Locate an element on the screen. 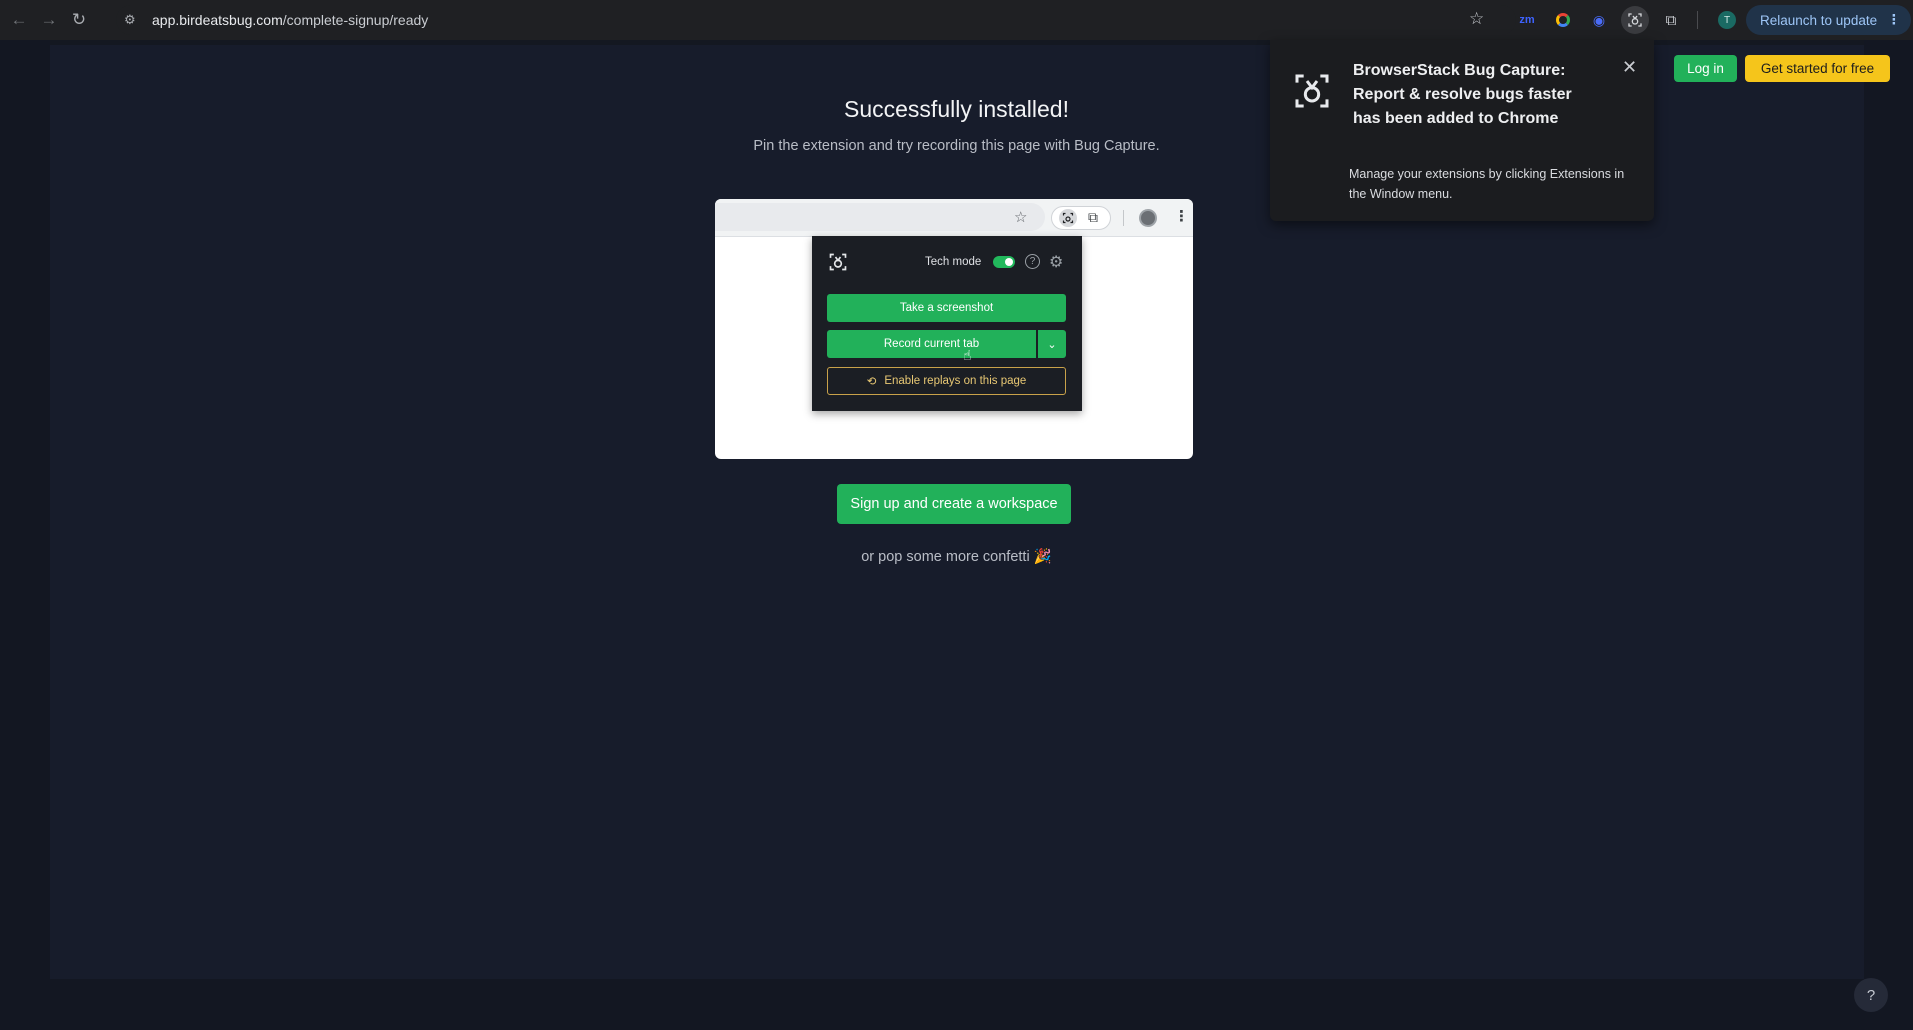  toolbar-separator is located at coordinates (1697, 20).